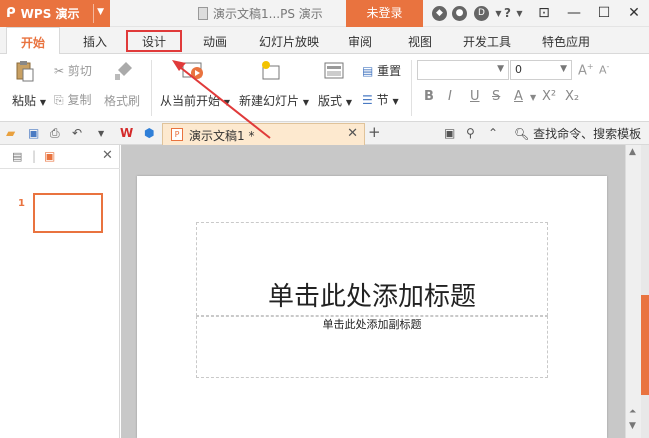  What do you see at coordinates (367, 100) in the screenshot?
I see `section-icon: ☰` at bounding box center [367, 100].